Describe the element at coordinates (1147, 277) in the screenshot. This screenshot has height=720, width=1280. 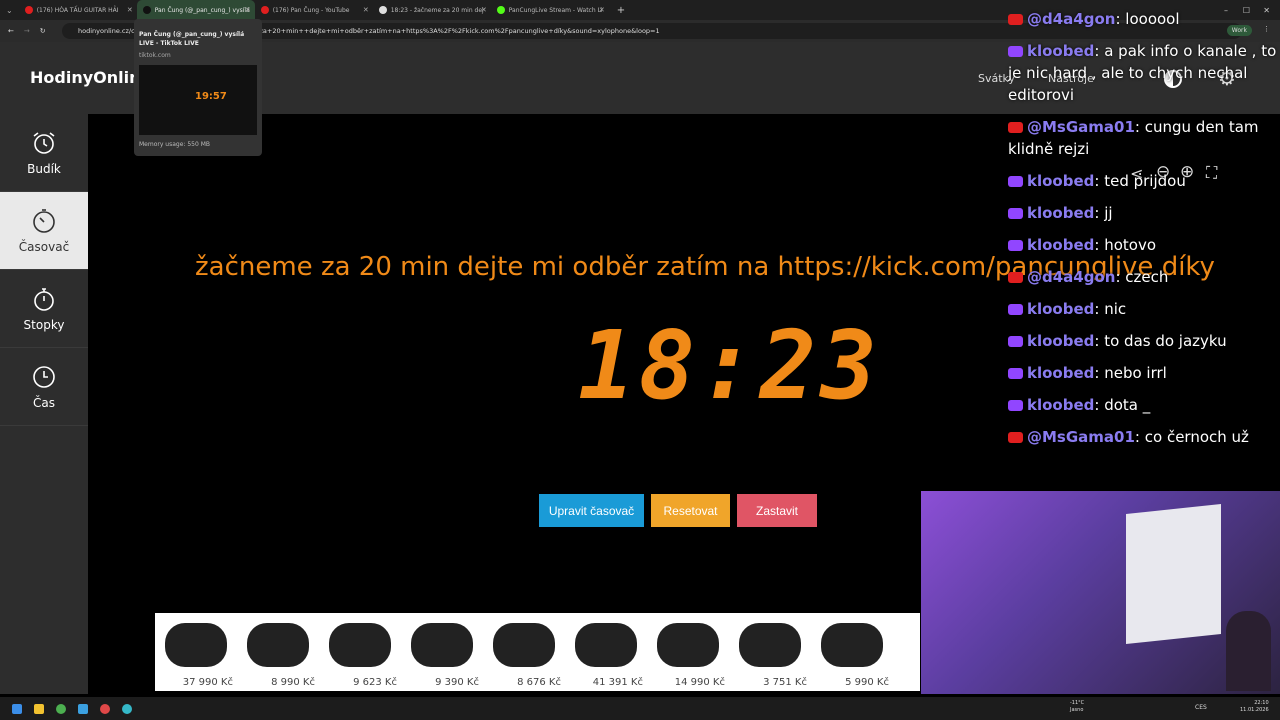
I see `chat-text: czech` at that location.